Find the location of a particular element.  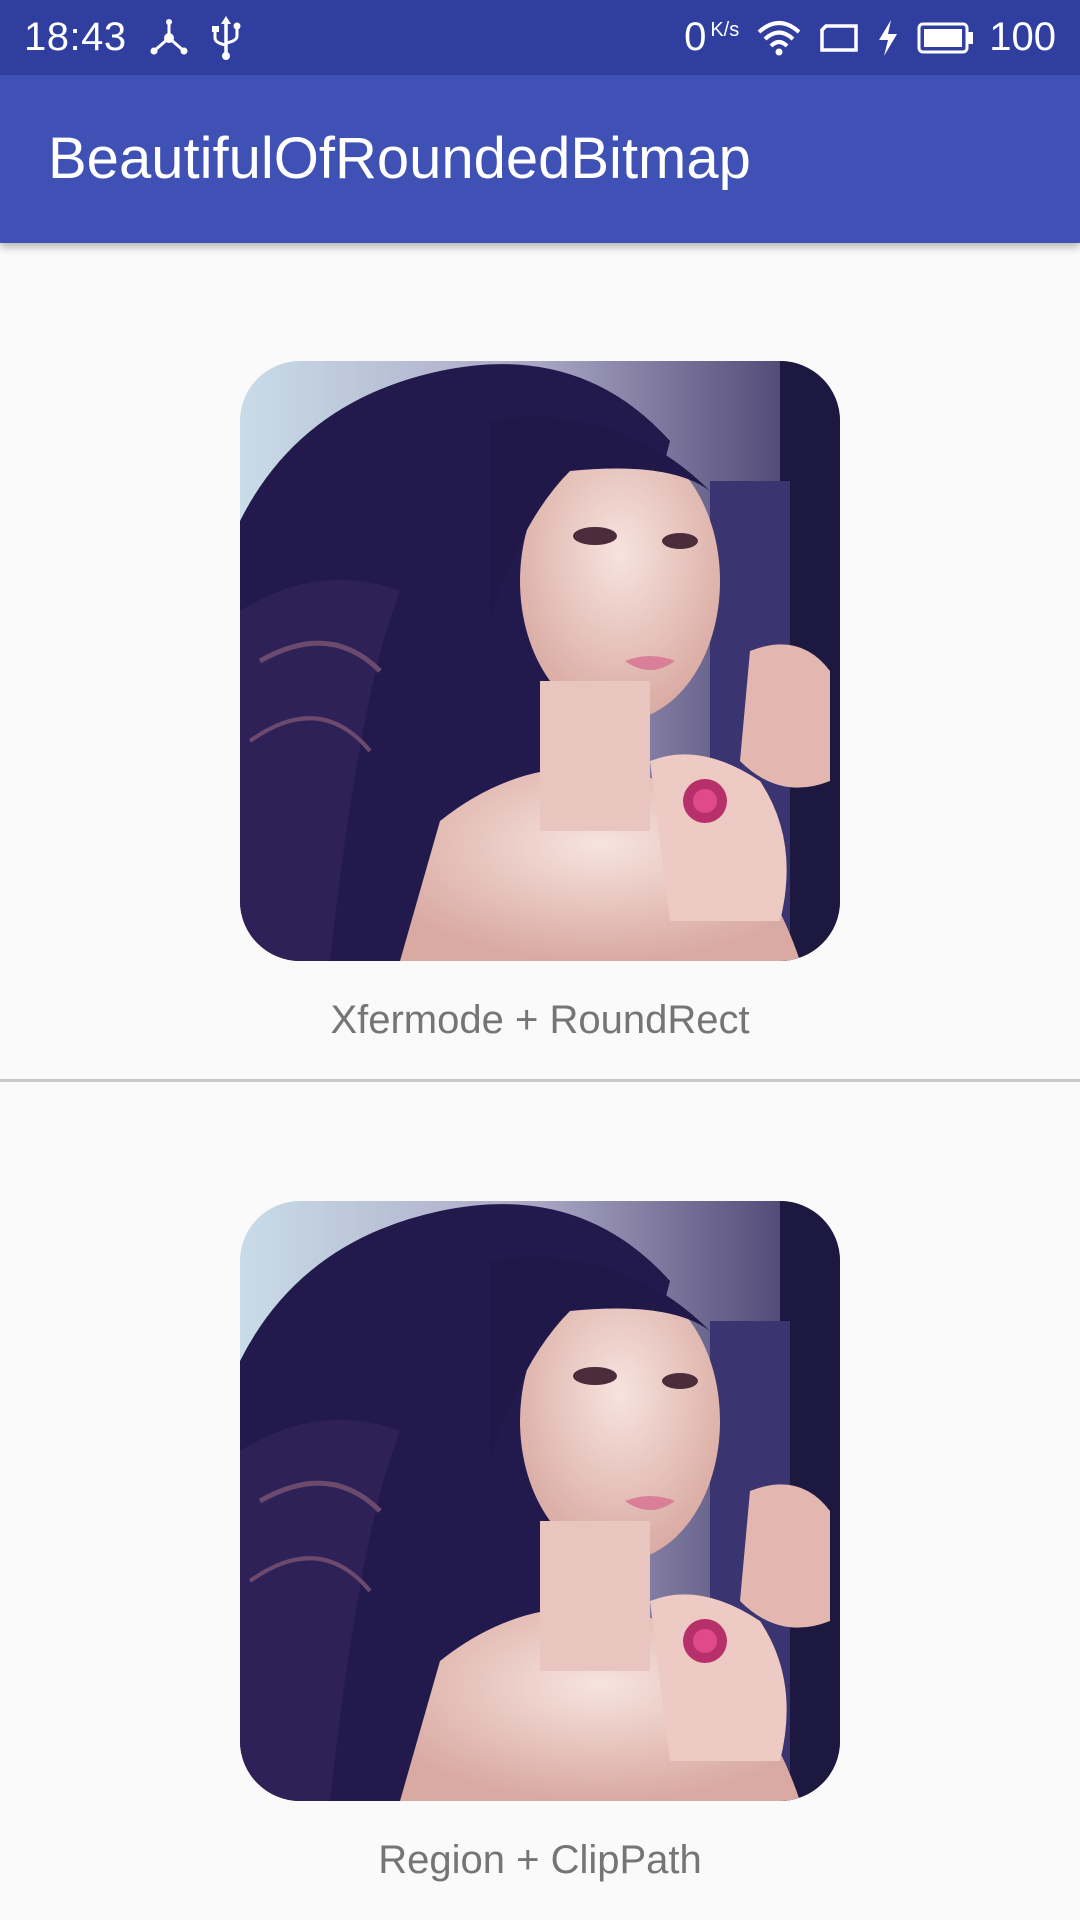

network-speed-unit: K/s is located at coordinates (725, 30).